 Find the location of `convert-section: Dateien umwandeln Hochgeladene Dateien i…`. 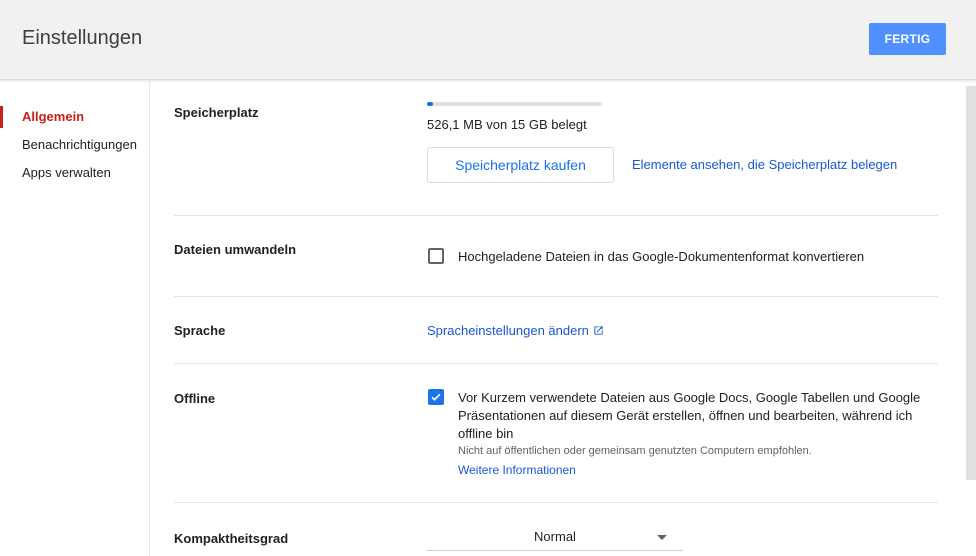

convert-section: Dateien umwandeln Hochgeladene Dateien i… is located at coordinates (556, 256).